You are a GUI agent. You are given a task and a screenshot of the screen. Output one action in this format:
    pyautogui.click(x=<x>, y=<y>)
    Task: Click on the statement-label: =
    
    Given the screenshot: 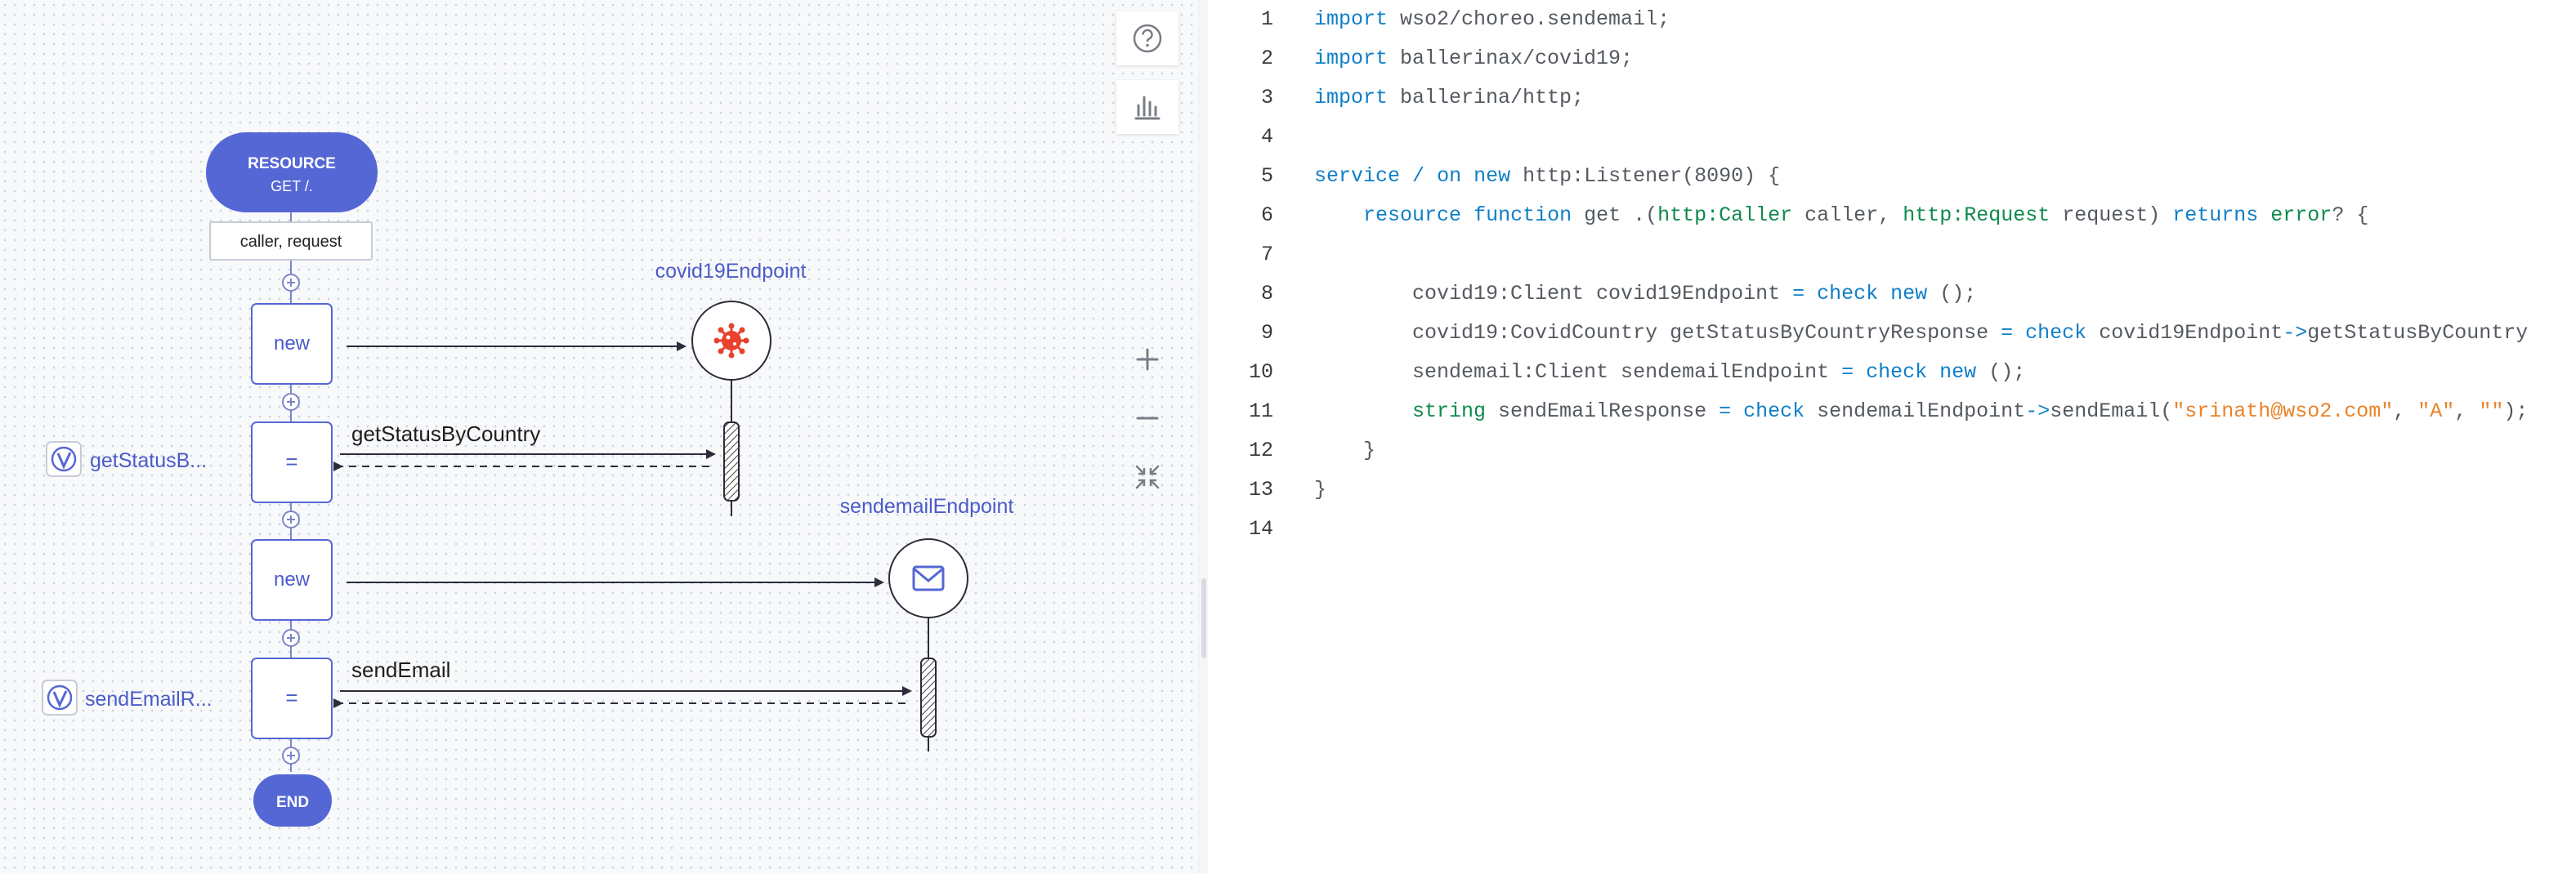 What is the action you would take?
    pyautogui.click(x=291, y=461)
    